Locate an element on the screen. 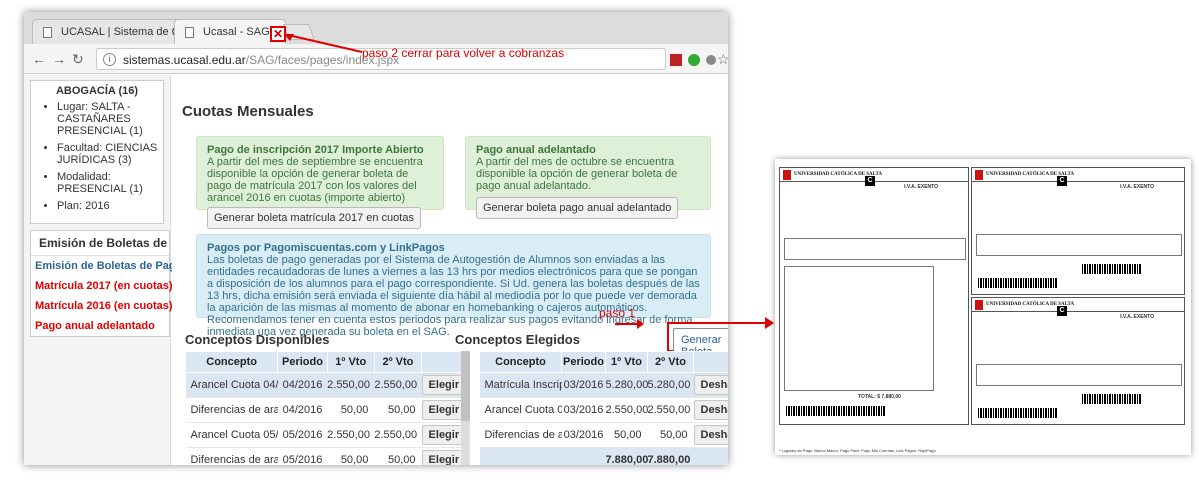  link-emision-boletas: Emisión de Boletas de Pago is located at coordinates (106, 266).